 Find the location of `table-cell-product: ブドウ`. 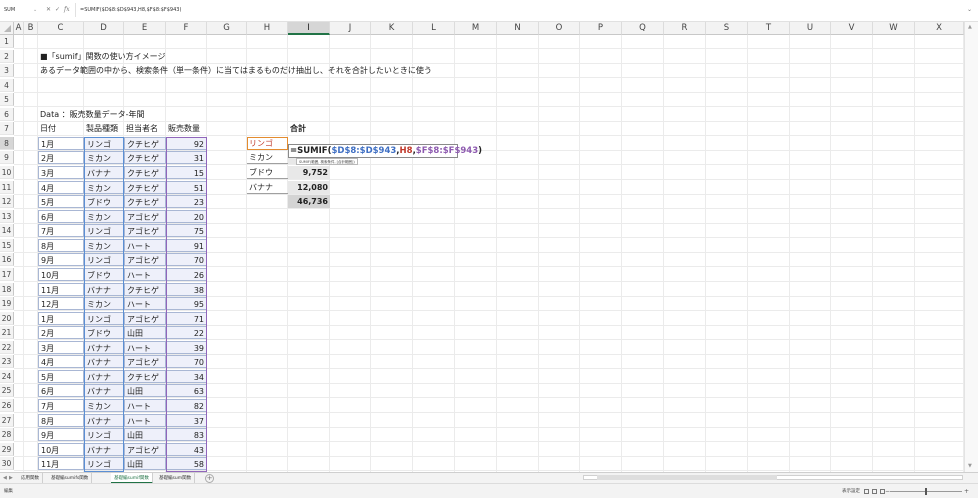

table-cell-product: ブドウ is located at coordinates (104, 333).